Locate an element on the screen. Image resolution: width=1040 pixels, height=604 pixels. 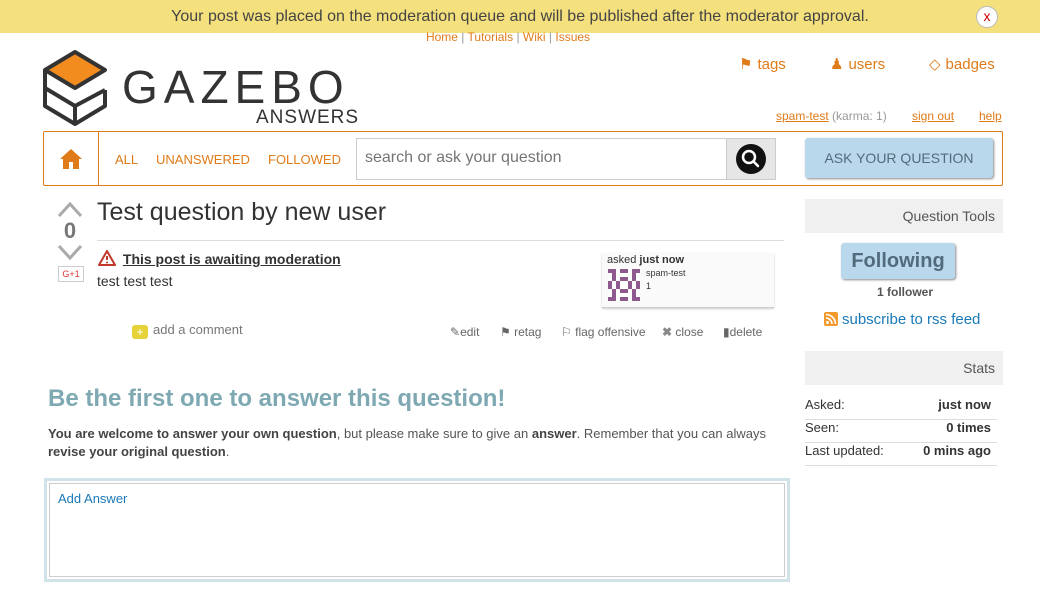
stat-label: Seen: is located at coordinates (822, 427).